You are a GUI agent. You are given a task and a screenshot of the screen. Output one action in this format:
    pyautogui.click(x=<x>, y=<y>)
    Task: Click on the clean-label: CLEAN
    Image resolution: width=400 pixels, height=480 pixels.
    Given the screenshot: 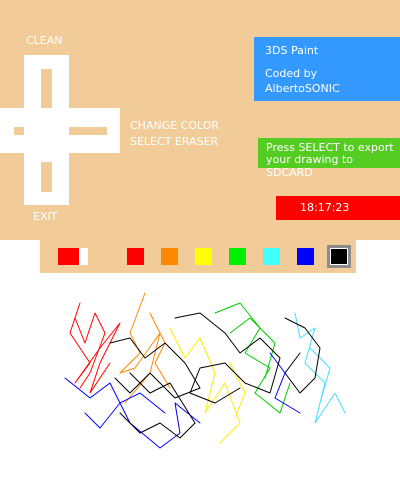 What is the action you would take?
    pyautogui.click(x=44, y=40)
    